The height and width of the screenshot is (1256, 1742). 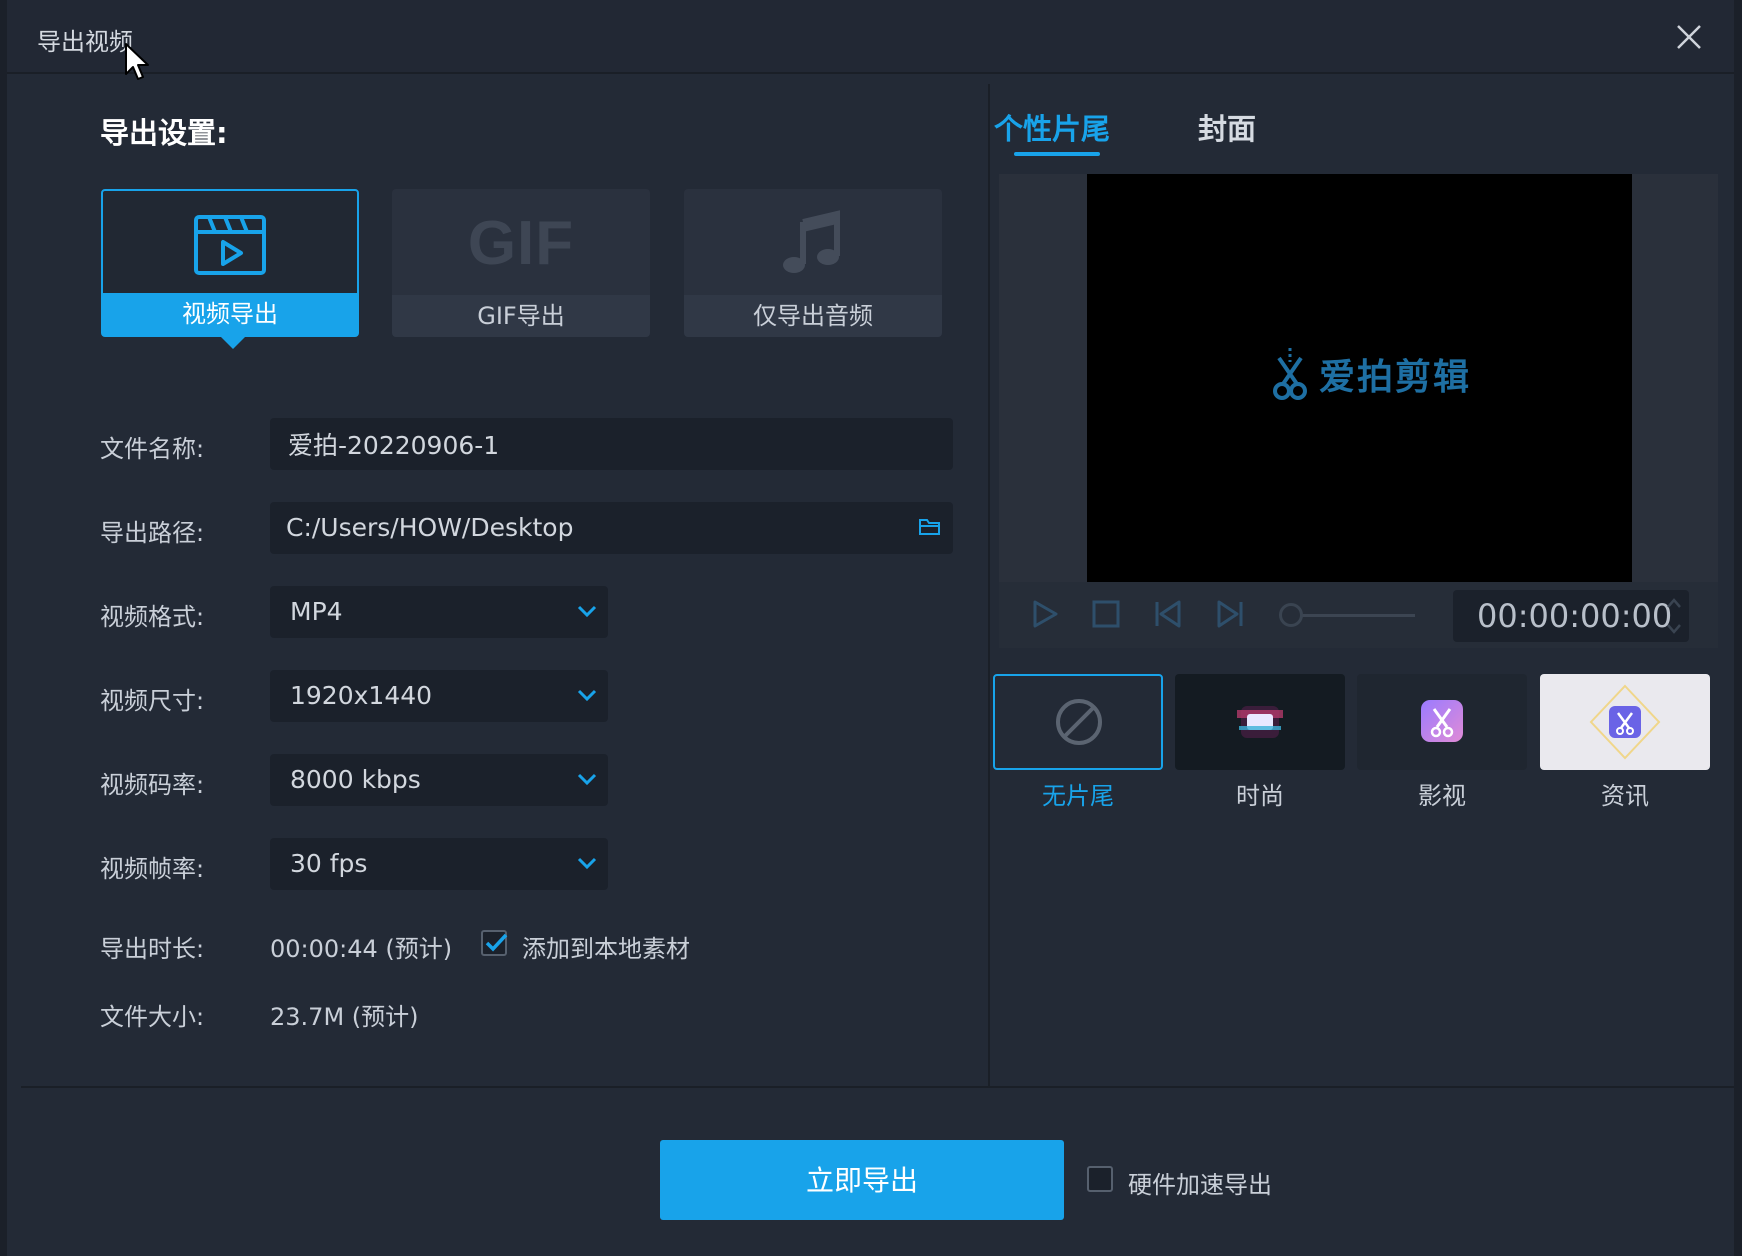 I want to click on glitch-logo-icon, so click(x=1260, y=722).